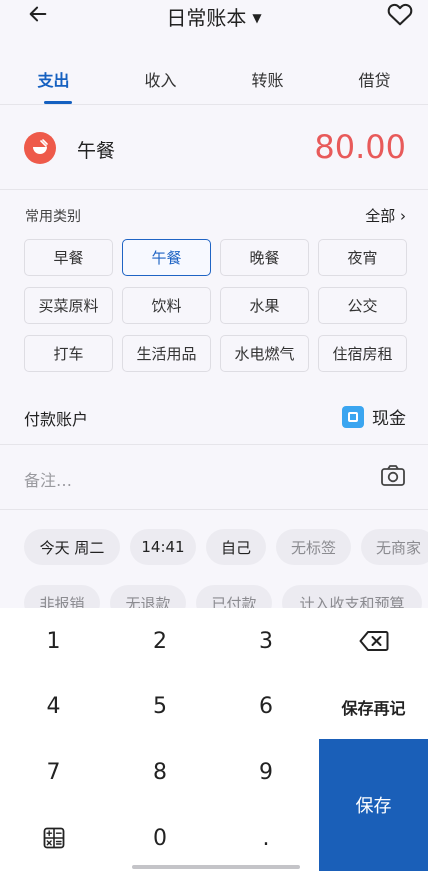 This screenshot has height=871, width=428. What do you see at coordinates (40, 148) in the screenshot?
I see `bowl-icon` at bounding box center [40, 148].